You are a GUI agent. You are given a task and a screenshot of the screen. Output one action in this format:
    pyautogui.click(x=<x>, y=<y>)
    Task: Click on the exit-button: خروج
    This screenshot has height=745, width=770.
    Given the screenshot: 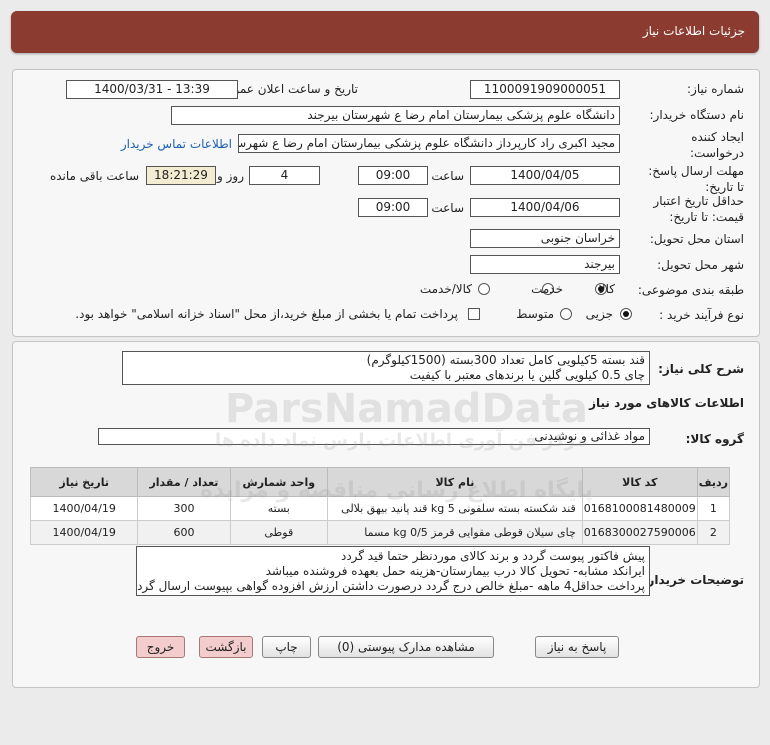 What is the action you would take?
    pyautogui.click(x=160, y=647)
    